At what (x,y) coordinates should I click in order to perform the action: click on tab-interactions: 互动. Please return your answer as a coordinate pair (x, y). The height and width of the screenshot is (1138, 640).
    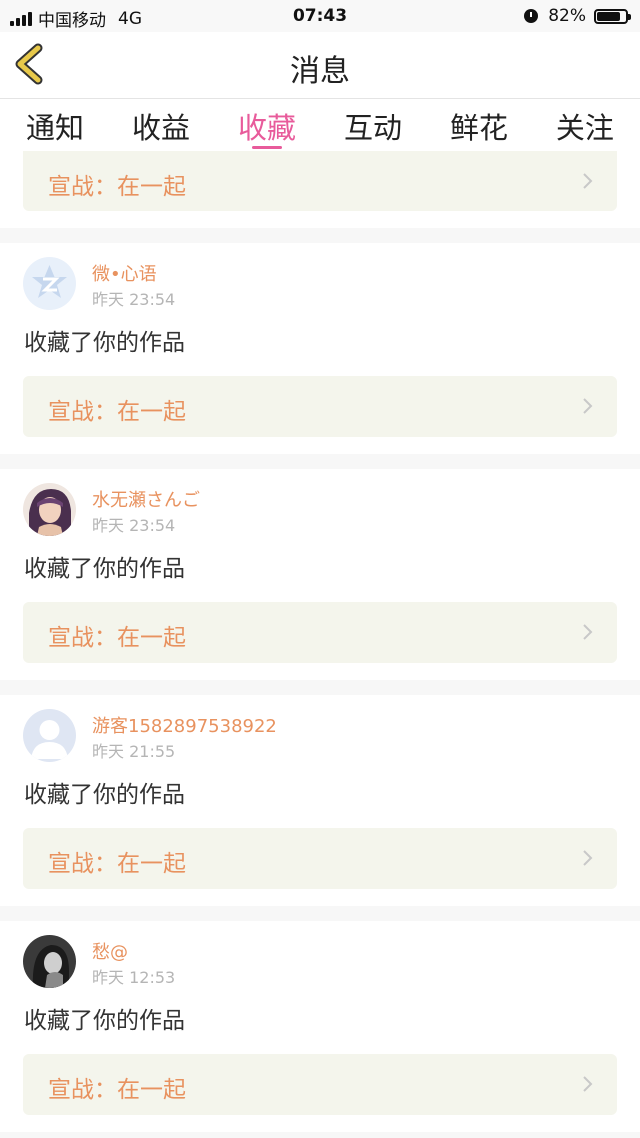
    Looking at the image, I should click on (373, 125).